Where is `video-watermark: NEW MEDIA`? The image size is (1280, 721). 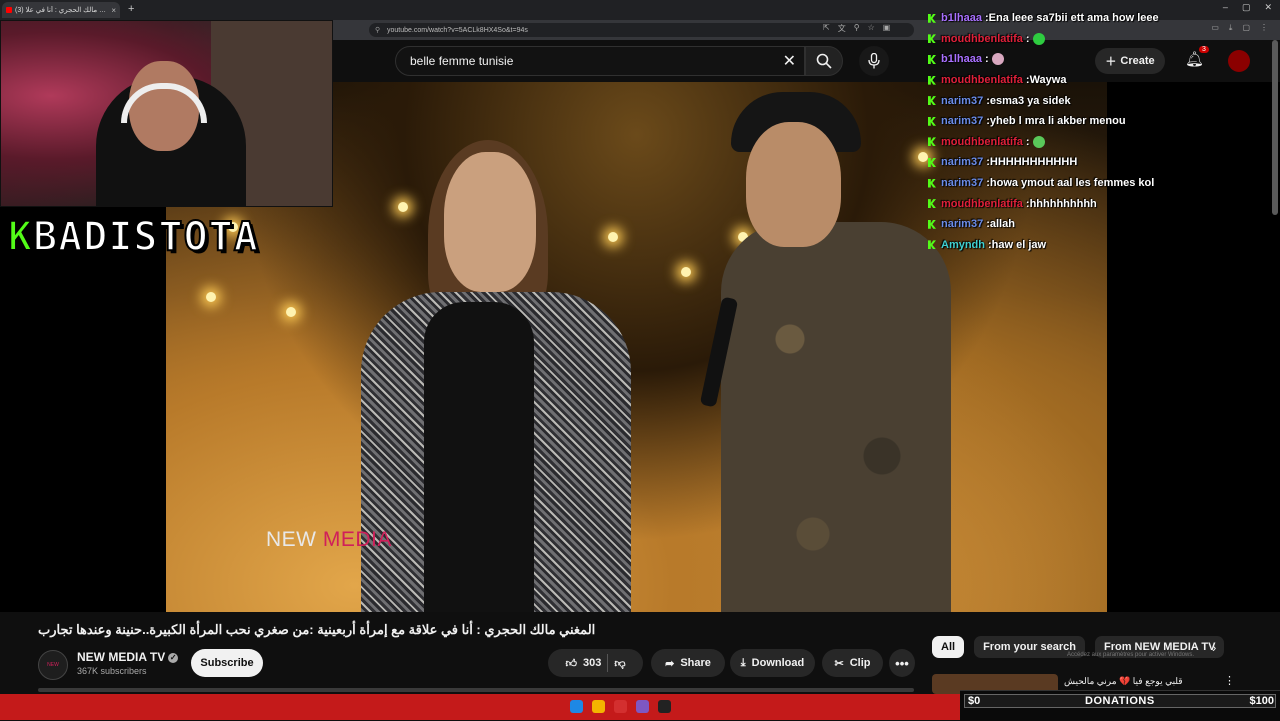 video-watermark: NEW MEDIA is located at coordinates (329, 540).